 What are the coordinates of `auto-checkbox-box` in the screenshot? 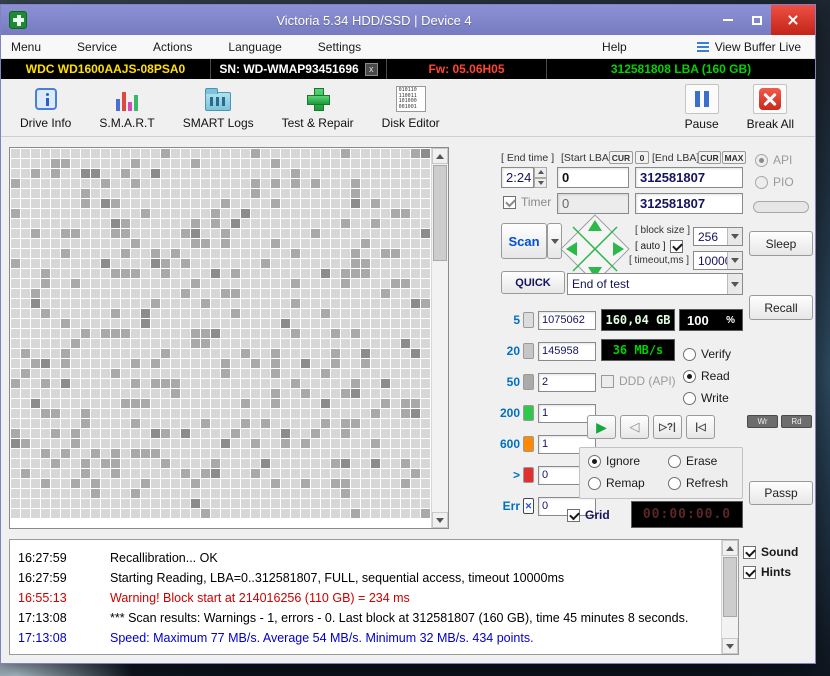 It's located at (676, 246).